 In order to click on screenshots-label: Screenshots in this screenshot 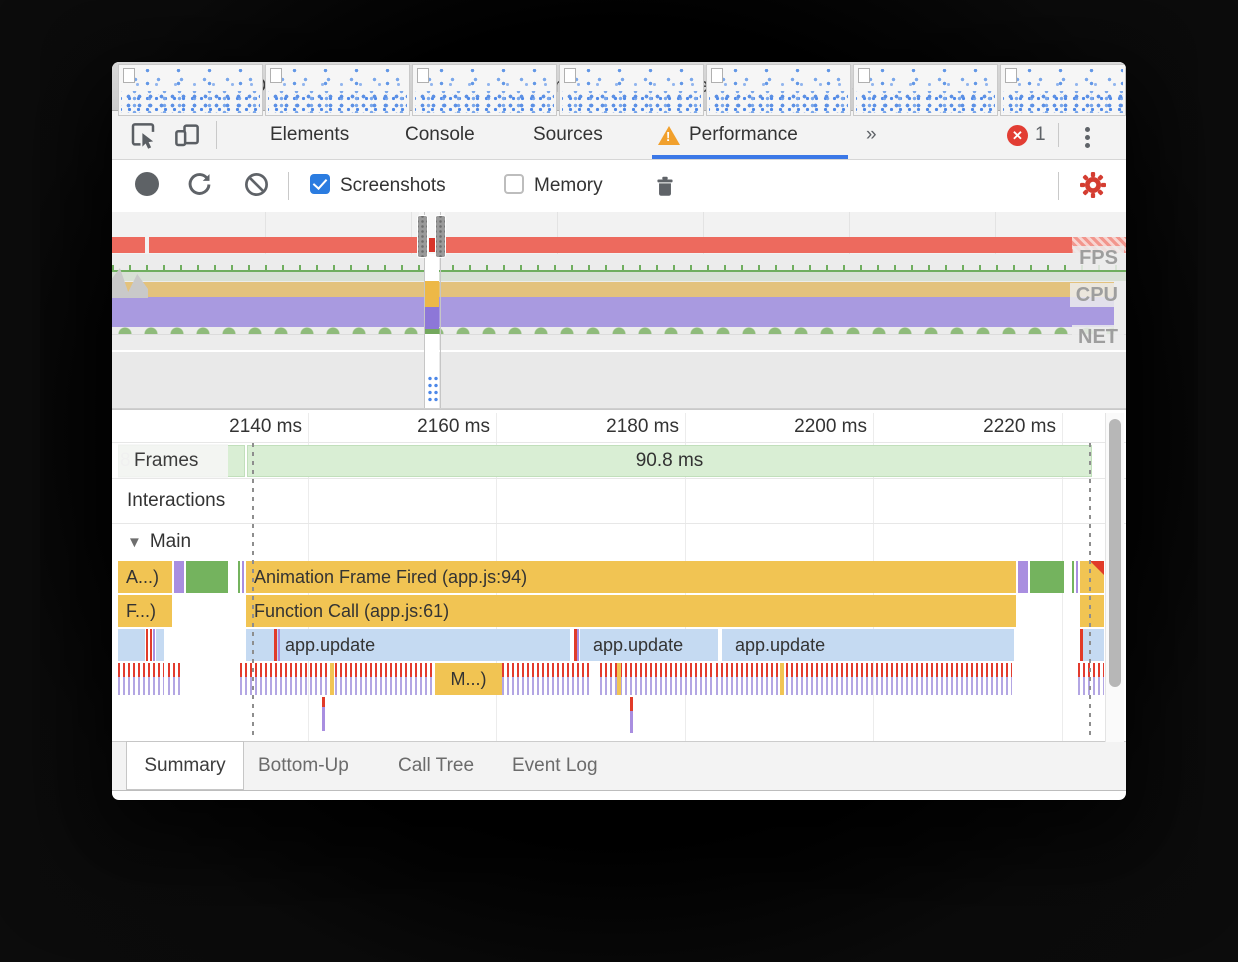, I will do `click(393, 186)`.